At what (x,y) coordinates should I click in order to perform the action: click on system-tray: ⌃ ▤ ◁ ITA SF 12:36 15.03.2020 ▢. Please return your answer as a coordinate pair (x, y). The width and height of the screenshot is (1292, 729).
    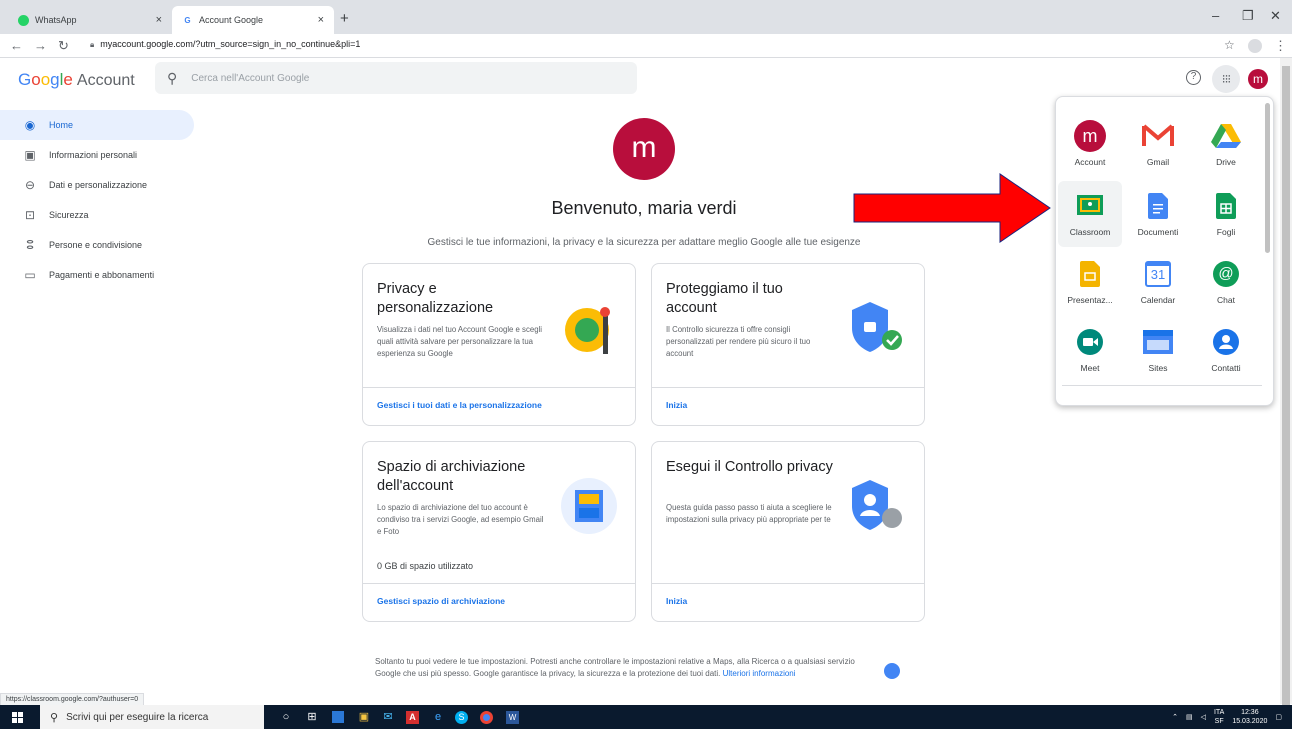
    Looking at the image, I should click on (1227, 717).